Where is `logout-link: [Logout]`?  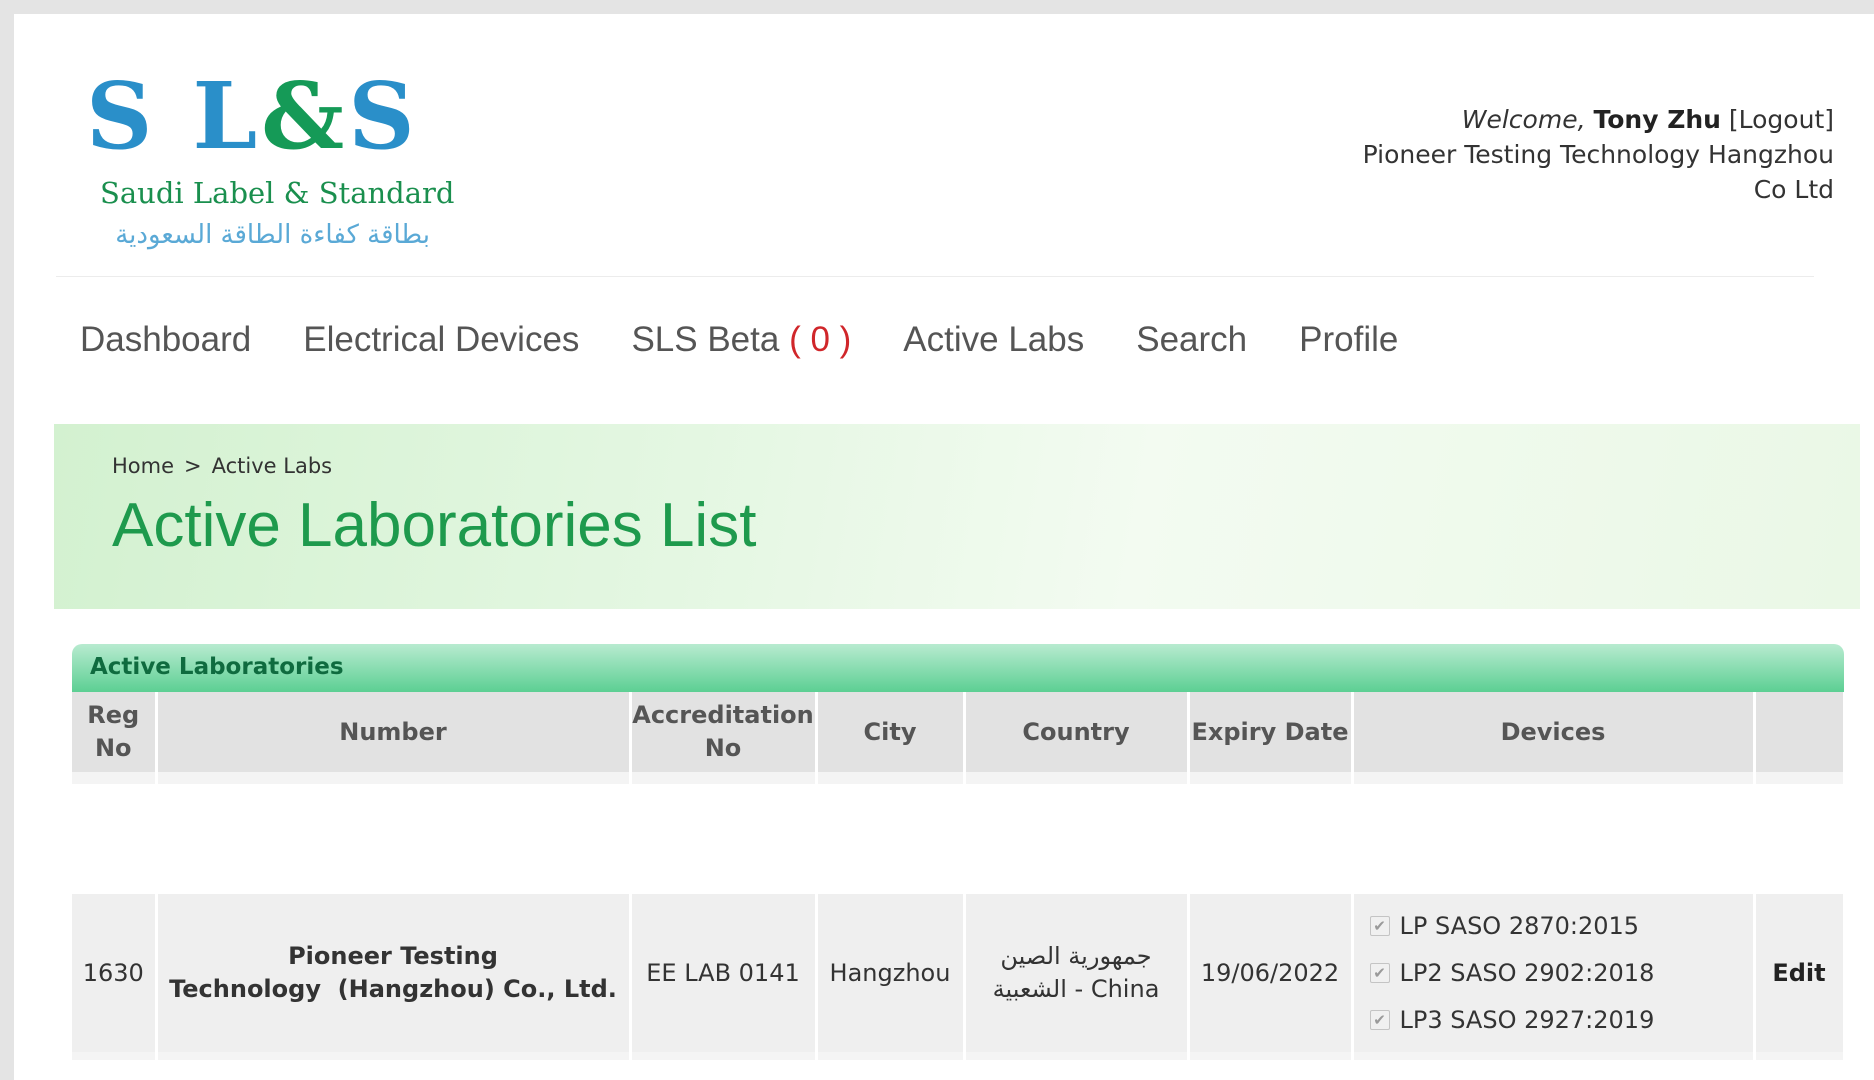
logout-link: [Logout] is located at coordinates (1781, 119).